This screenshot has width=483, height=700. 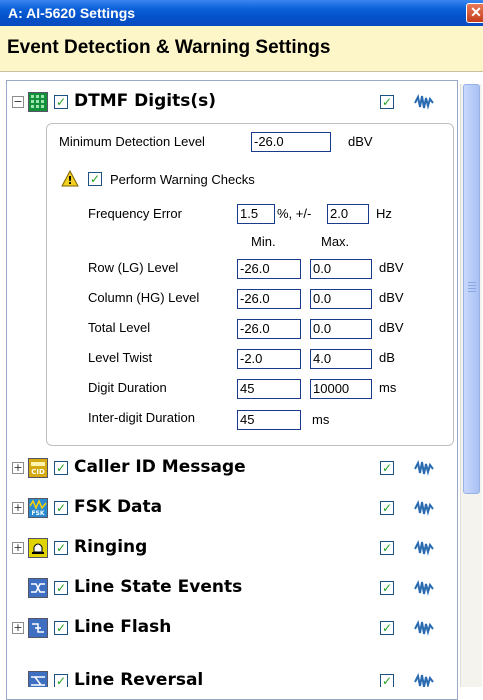 I want to click on interdigit-duration-label: Inter-digit Duration, so click(x=141, y=417).